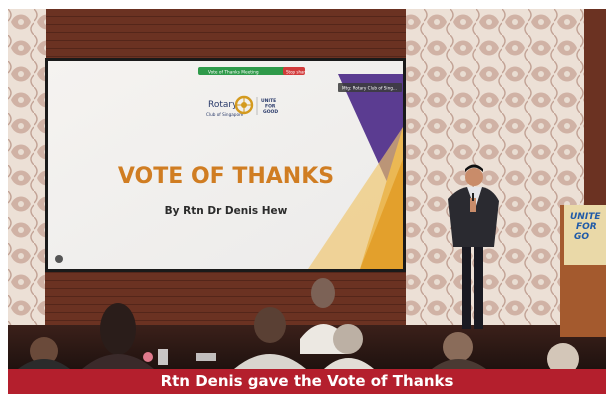 This screenshot has width=614, height=394. Describe the element at coordinates (233, 73) in the screenshot. I see `zoom-bar-text: Vote of Thanks Meeting` at that location.